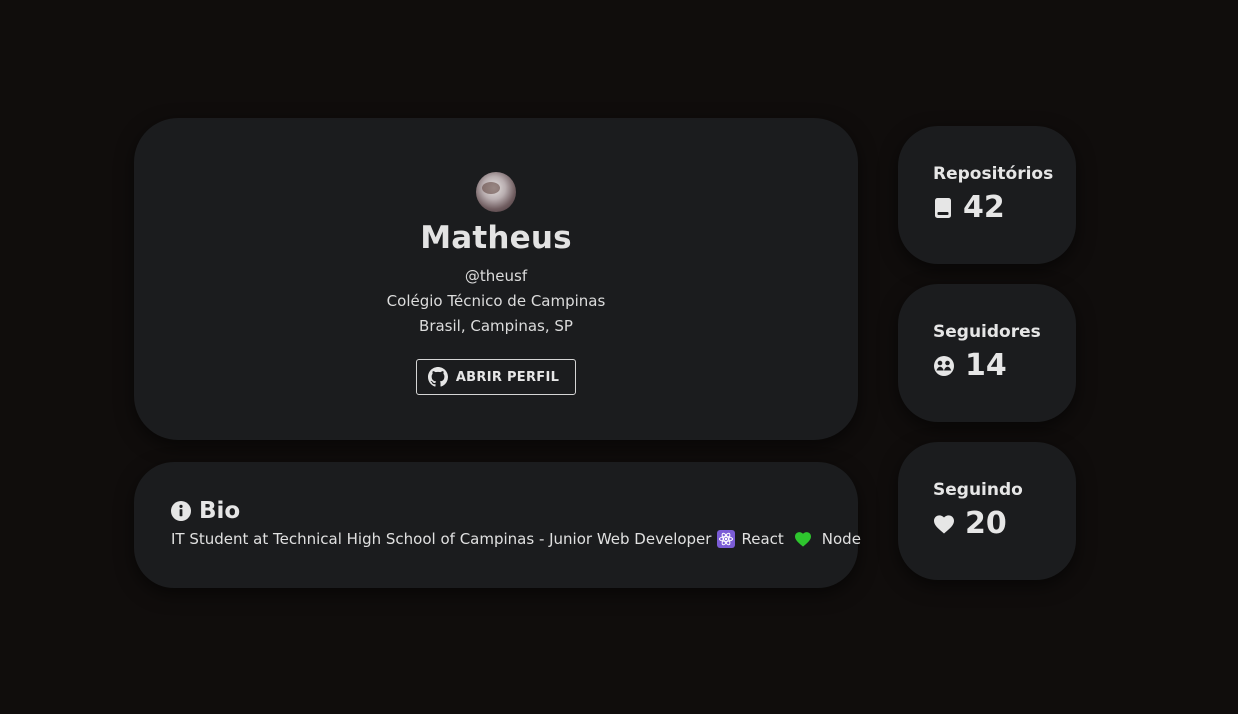 This screenshot has height=714, width=1238. I want to click on profile-location: Brasil, Campinas, SP, so click(496, 326).